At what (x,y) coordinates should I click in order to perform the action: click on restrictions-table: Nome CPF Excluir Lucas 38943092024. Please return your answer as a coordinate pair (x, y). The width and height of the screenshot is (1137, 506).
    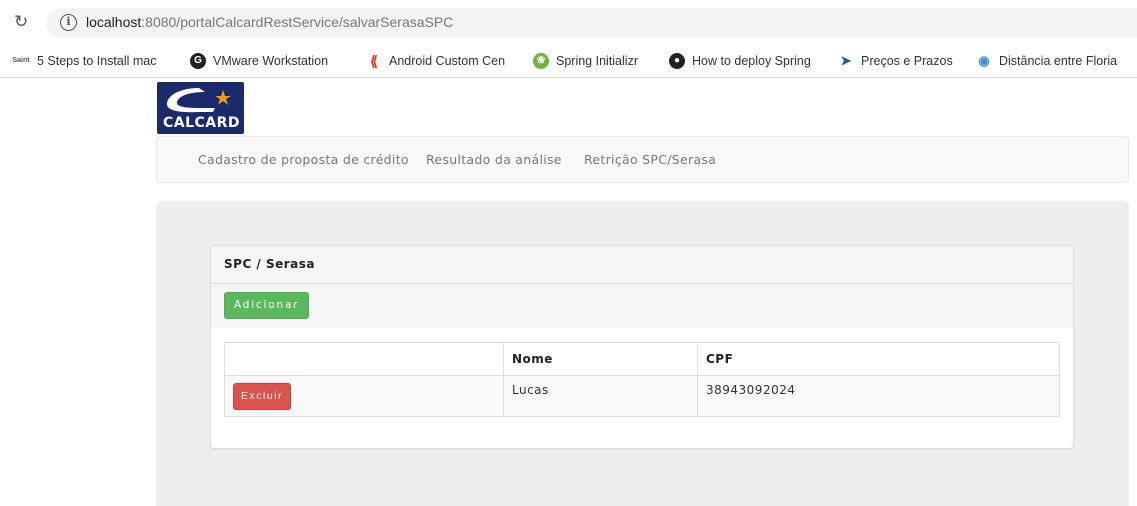
    Looking at the image, I should click on (642, 379).